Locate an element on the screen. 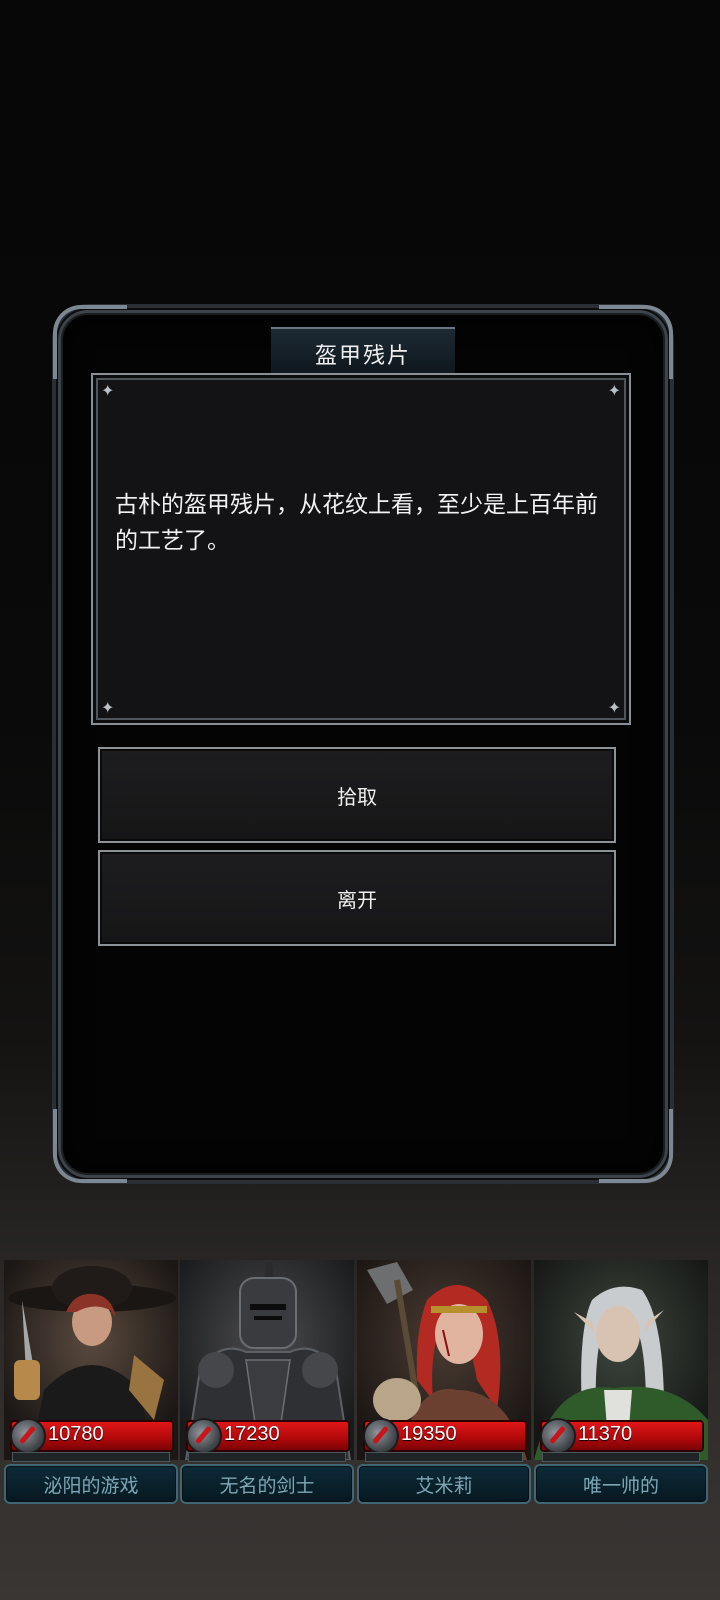 The width and height of the screenshot is (720, 1600). hp-bar: 11370 is located at coordinates (622, 1436).